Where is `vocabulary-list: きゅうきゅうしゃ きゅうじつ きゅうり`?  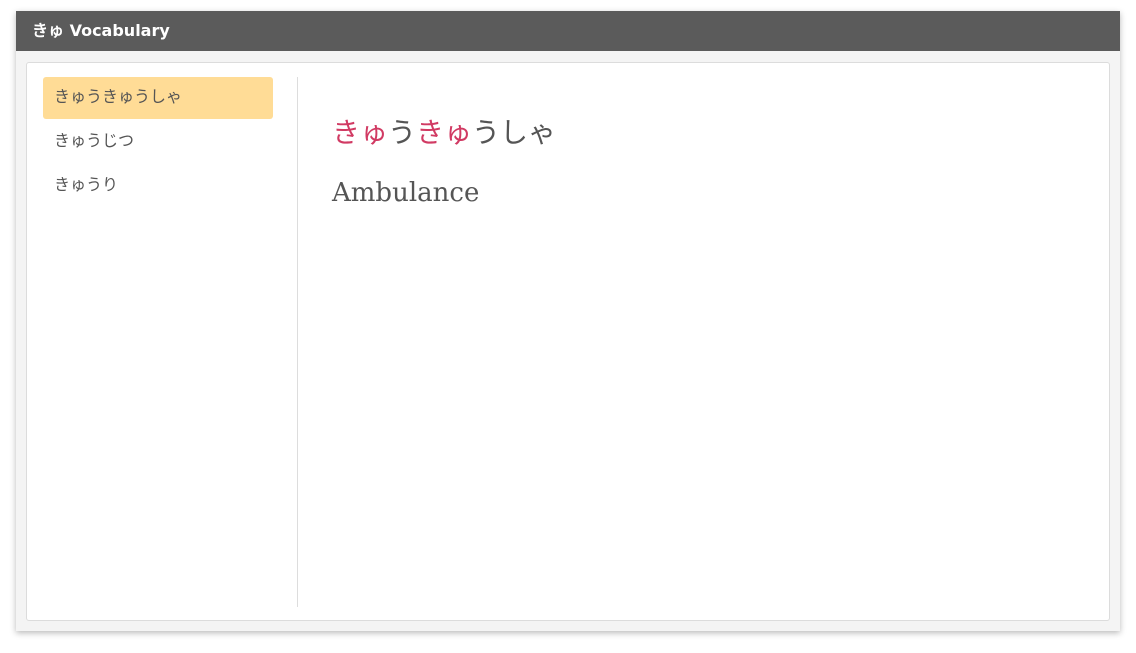
vocabulary-list: きゅうきゅうしゃ きゅうじつ きゅうり is located at coordinates (158, 143).